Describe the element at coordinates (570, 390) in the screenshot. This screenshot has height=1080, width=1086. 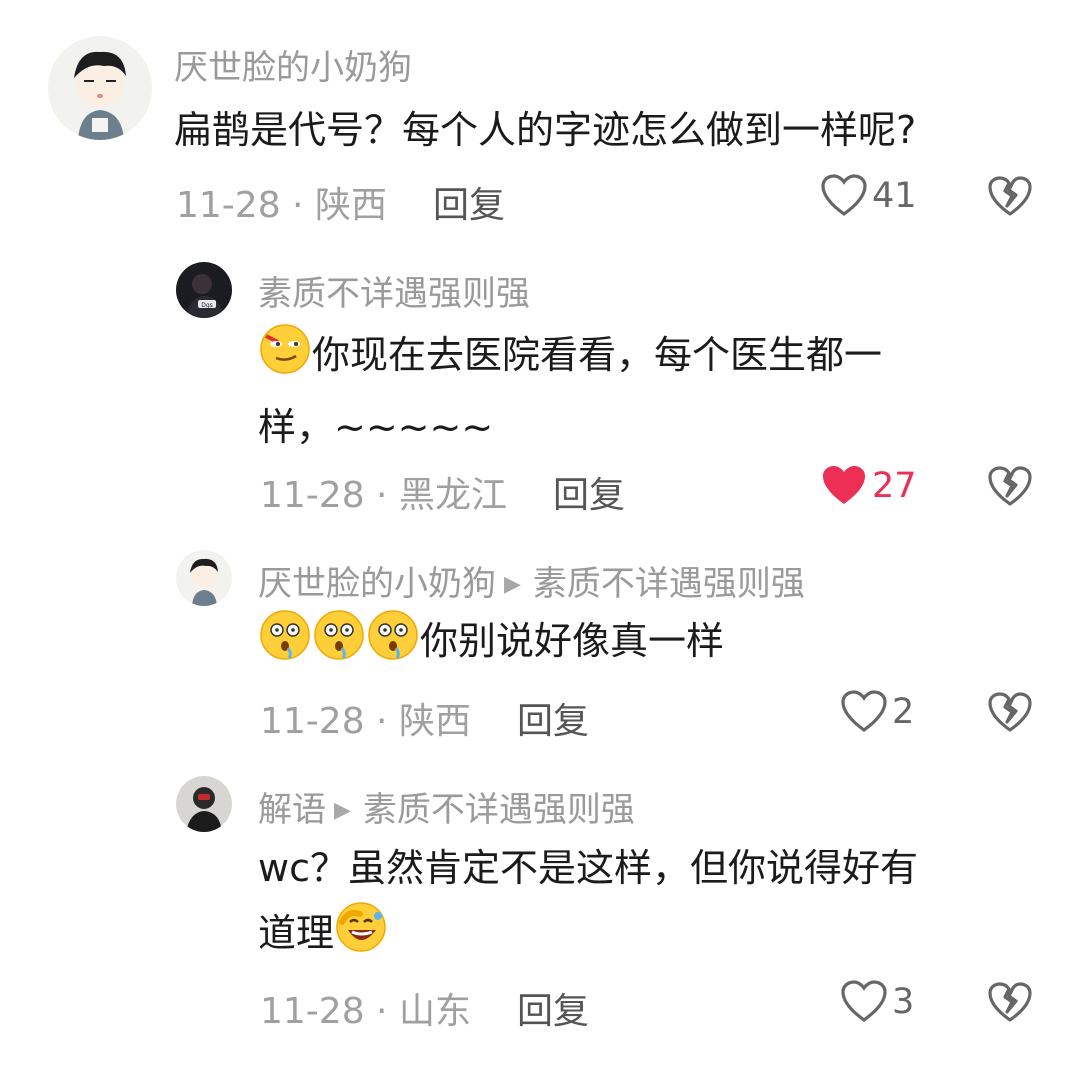
I see `comment-2-text: 你现在去医院看看，每个医生都一 样，~~~~~` at that location.